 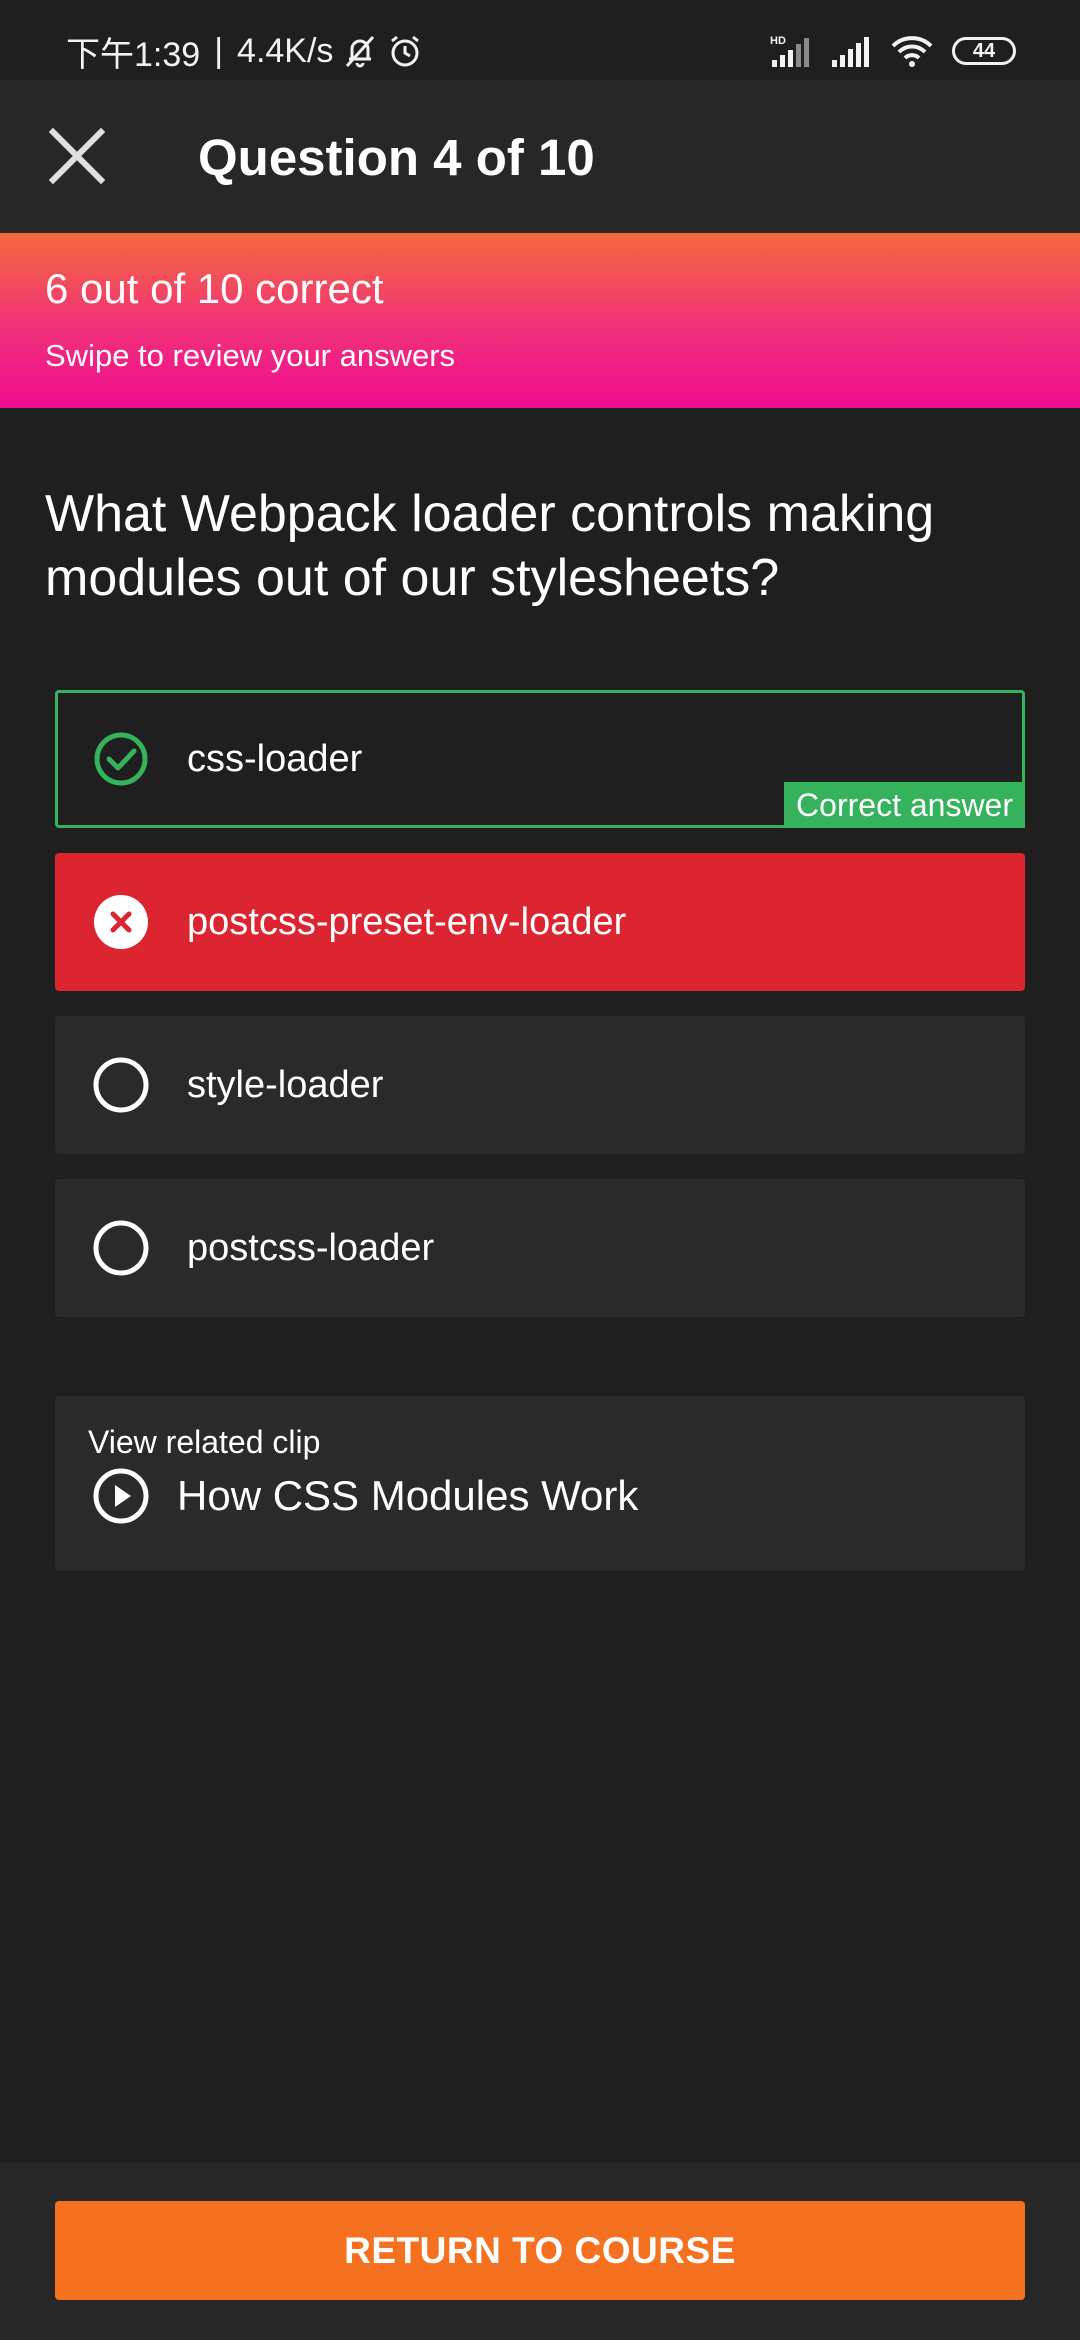 What do you see at coordinates (285, 50) in the screenshot?
I see `network-speed: 4.4K/s` at bounding box center [285, 50].